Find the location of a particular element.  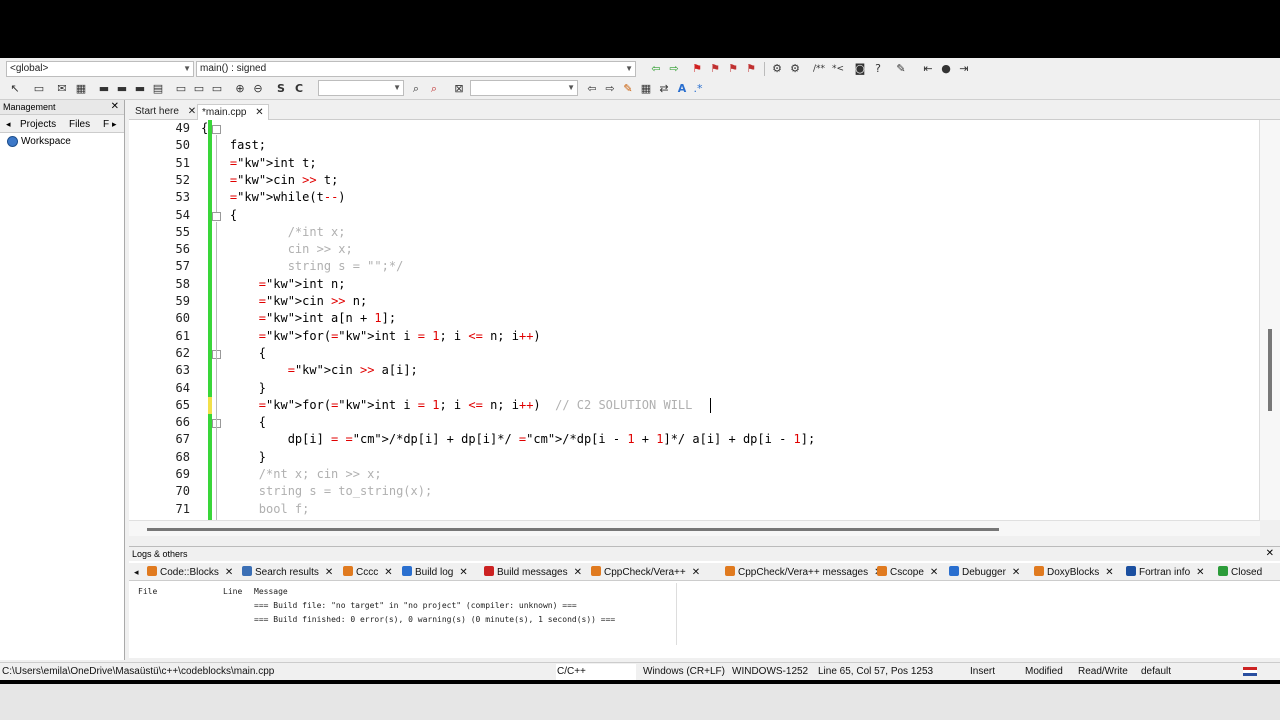

code-line: /*int x; is located at coordinates (273, 232).